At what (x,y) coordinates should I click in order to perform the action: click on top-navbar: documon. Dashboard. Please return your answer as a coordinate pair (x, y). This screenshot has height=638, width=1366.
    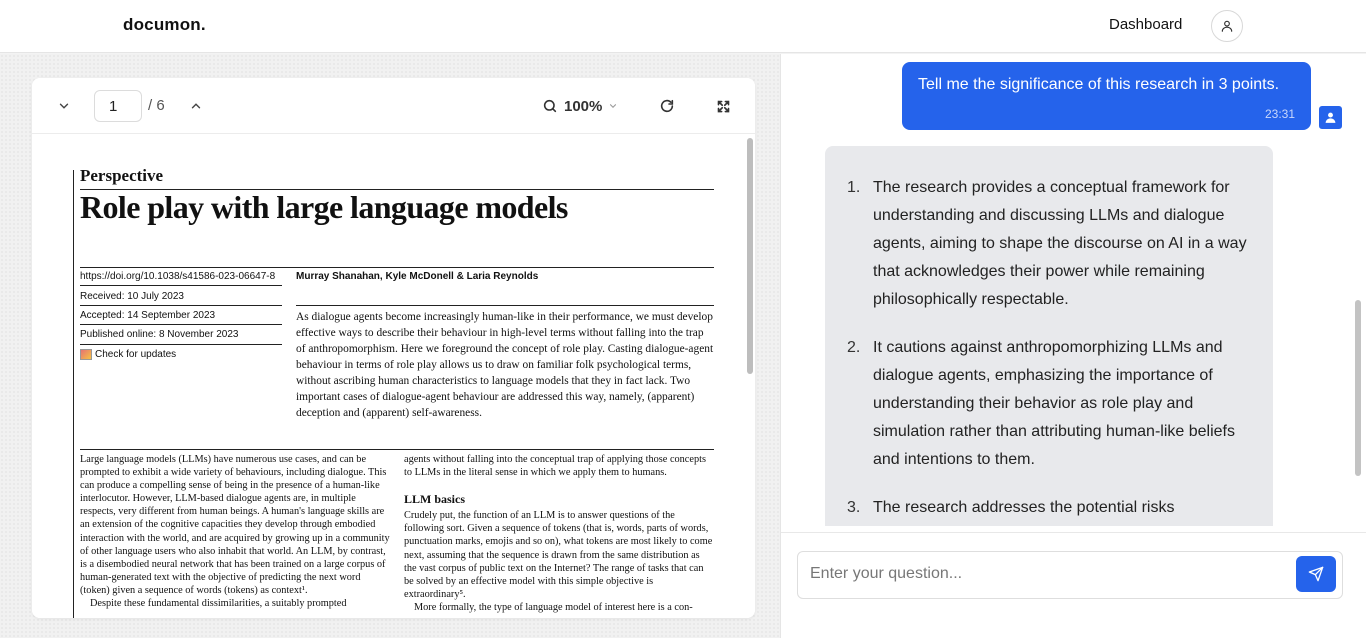
    Looking at the image, I should click on (683, 26).